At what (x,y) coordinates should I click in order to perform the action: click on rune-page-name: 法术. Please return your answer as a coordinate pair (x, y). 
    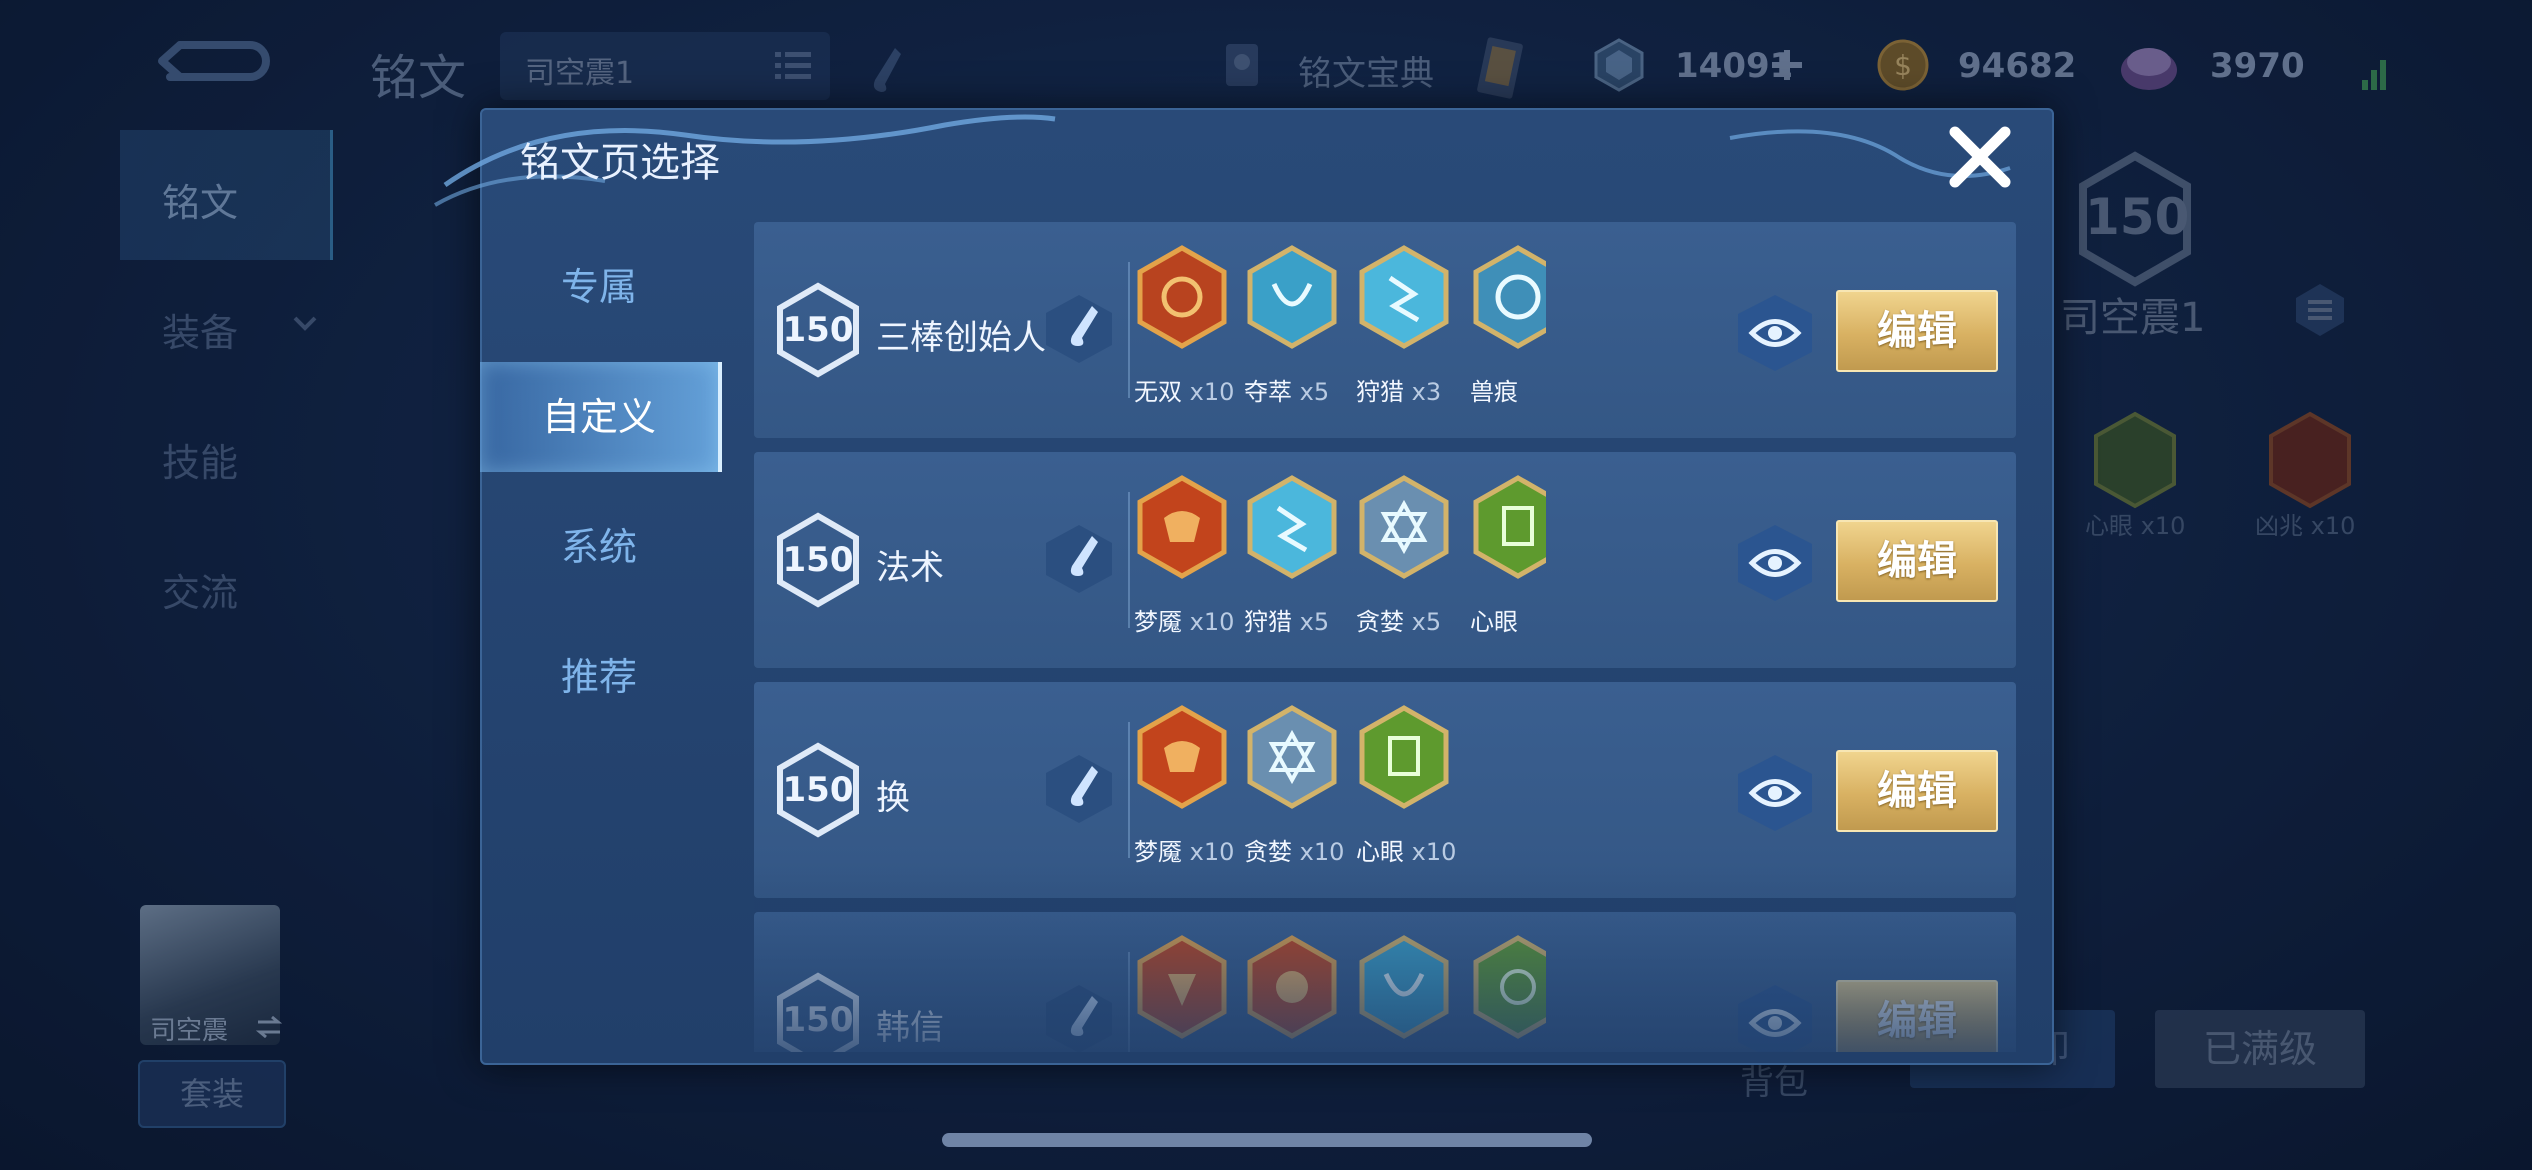
    Looking at the image, I should click on (910, 568).